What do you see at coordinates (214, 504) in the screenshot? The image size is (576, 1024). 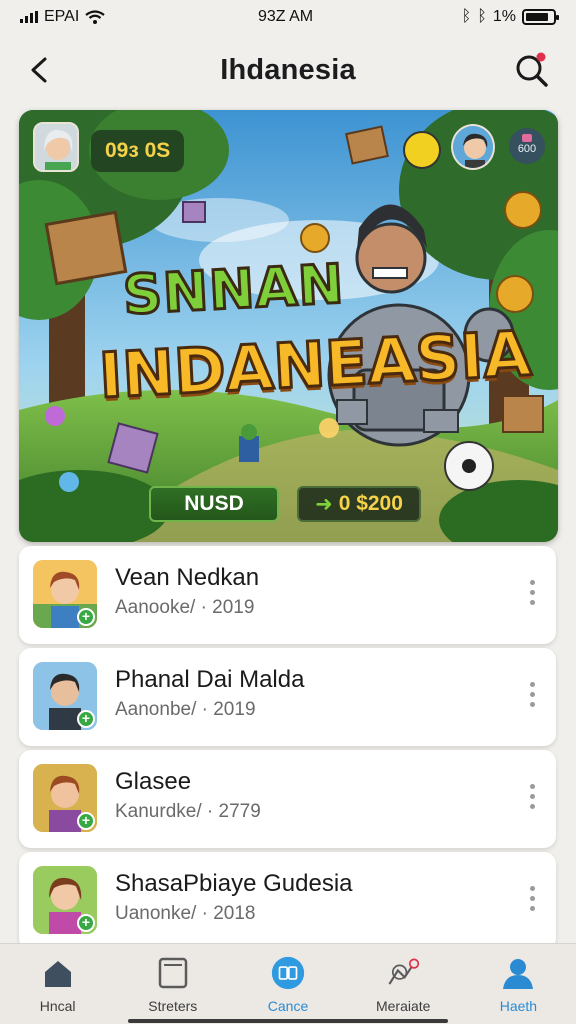 I see `currency-button: NUSD` at bounding box center [214, 504].